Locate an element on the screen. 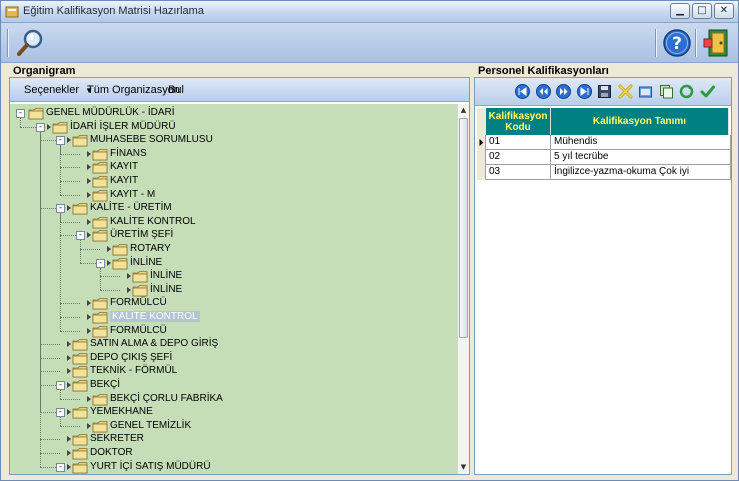  tree-node-label: SATIN ALMA & DEPO GİRİŞ is located at coordinates (154, 343).